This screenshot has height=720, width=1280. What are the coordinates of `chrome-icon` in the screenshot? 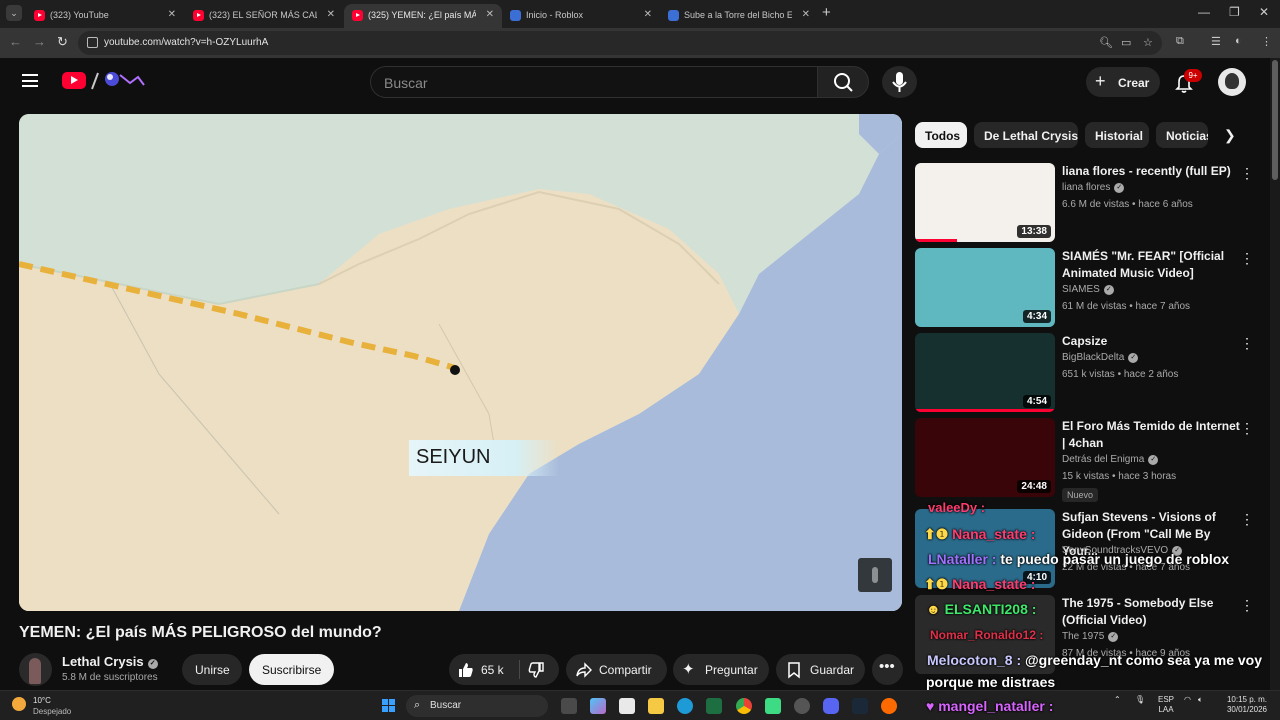 It's located at (744, 706).